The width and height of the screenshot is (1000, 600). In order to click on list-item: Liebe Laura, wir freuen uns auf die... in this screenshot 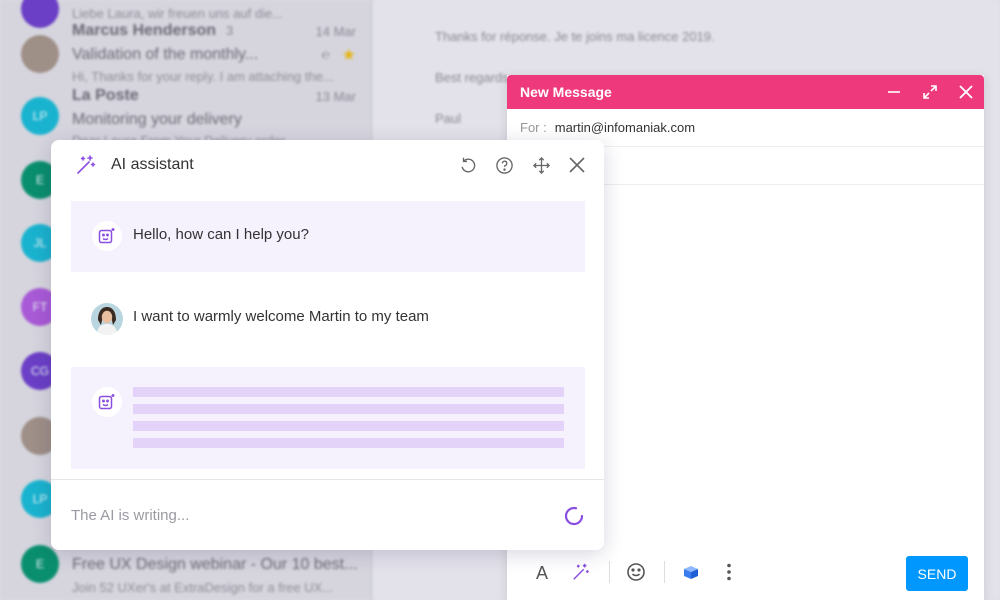, I will do `click(186, 14)`.